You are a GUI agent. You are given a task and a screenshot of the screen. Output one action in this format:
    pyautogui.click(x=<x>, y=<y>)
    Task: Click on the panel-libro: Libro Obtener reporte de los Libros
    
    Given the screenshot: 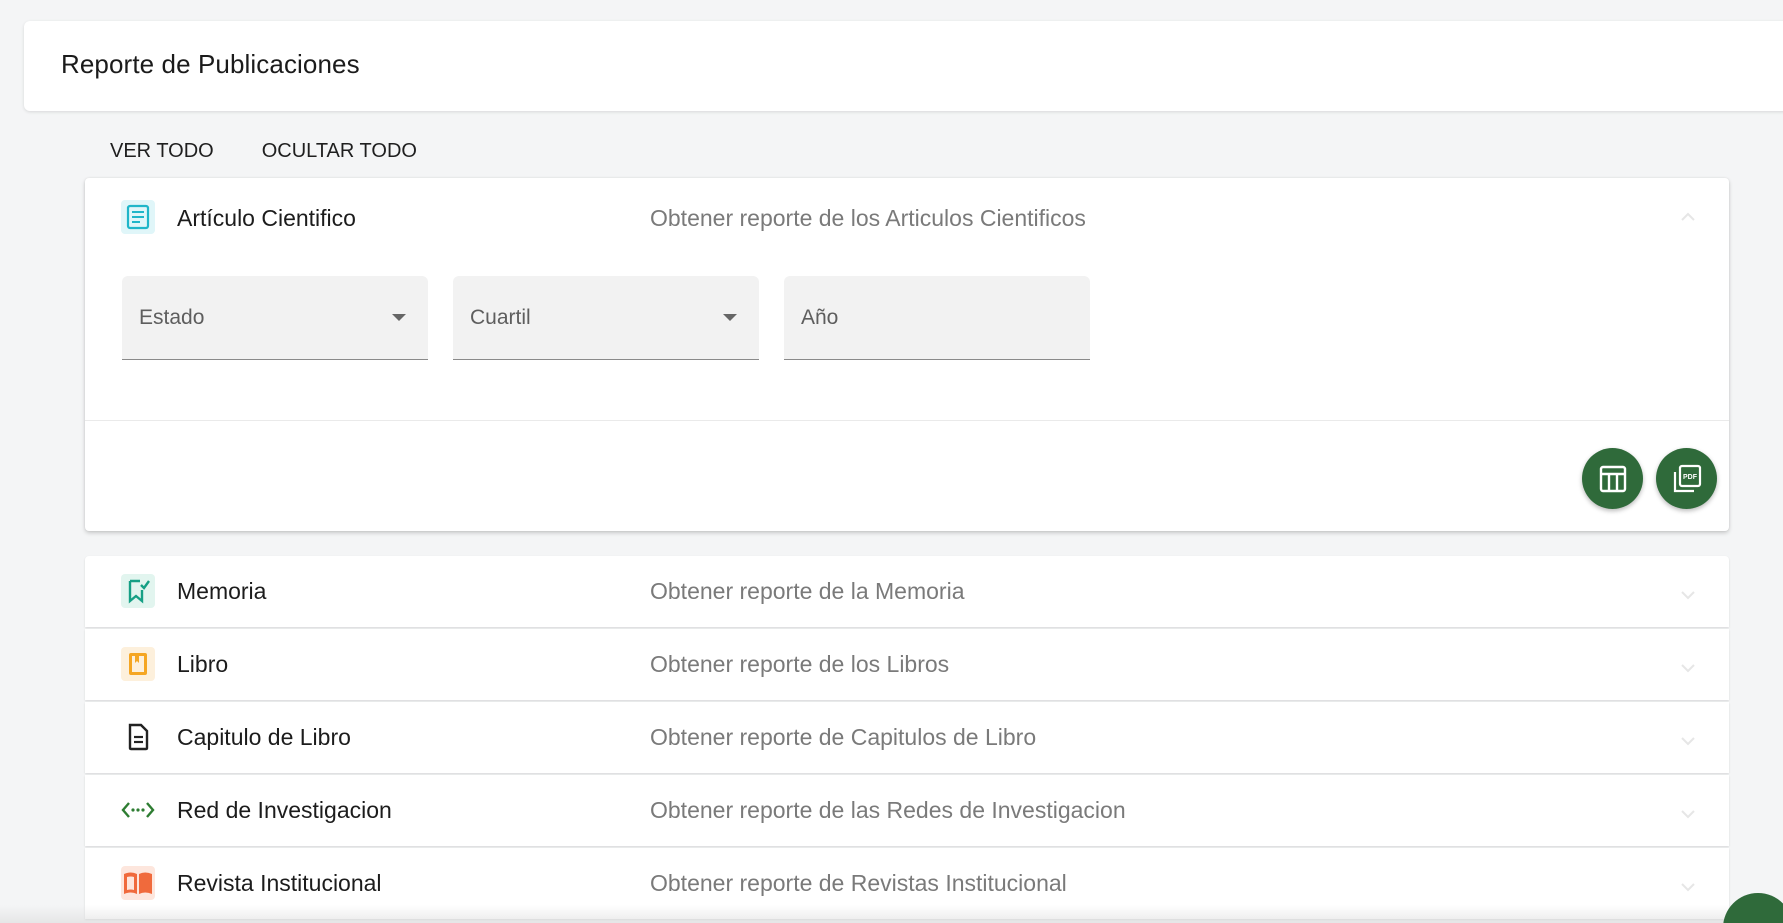 What is the action you would take?
    pyautogui.click(x=907, y=664)
    